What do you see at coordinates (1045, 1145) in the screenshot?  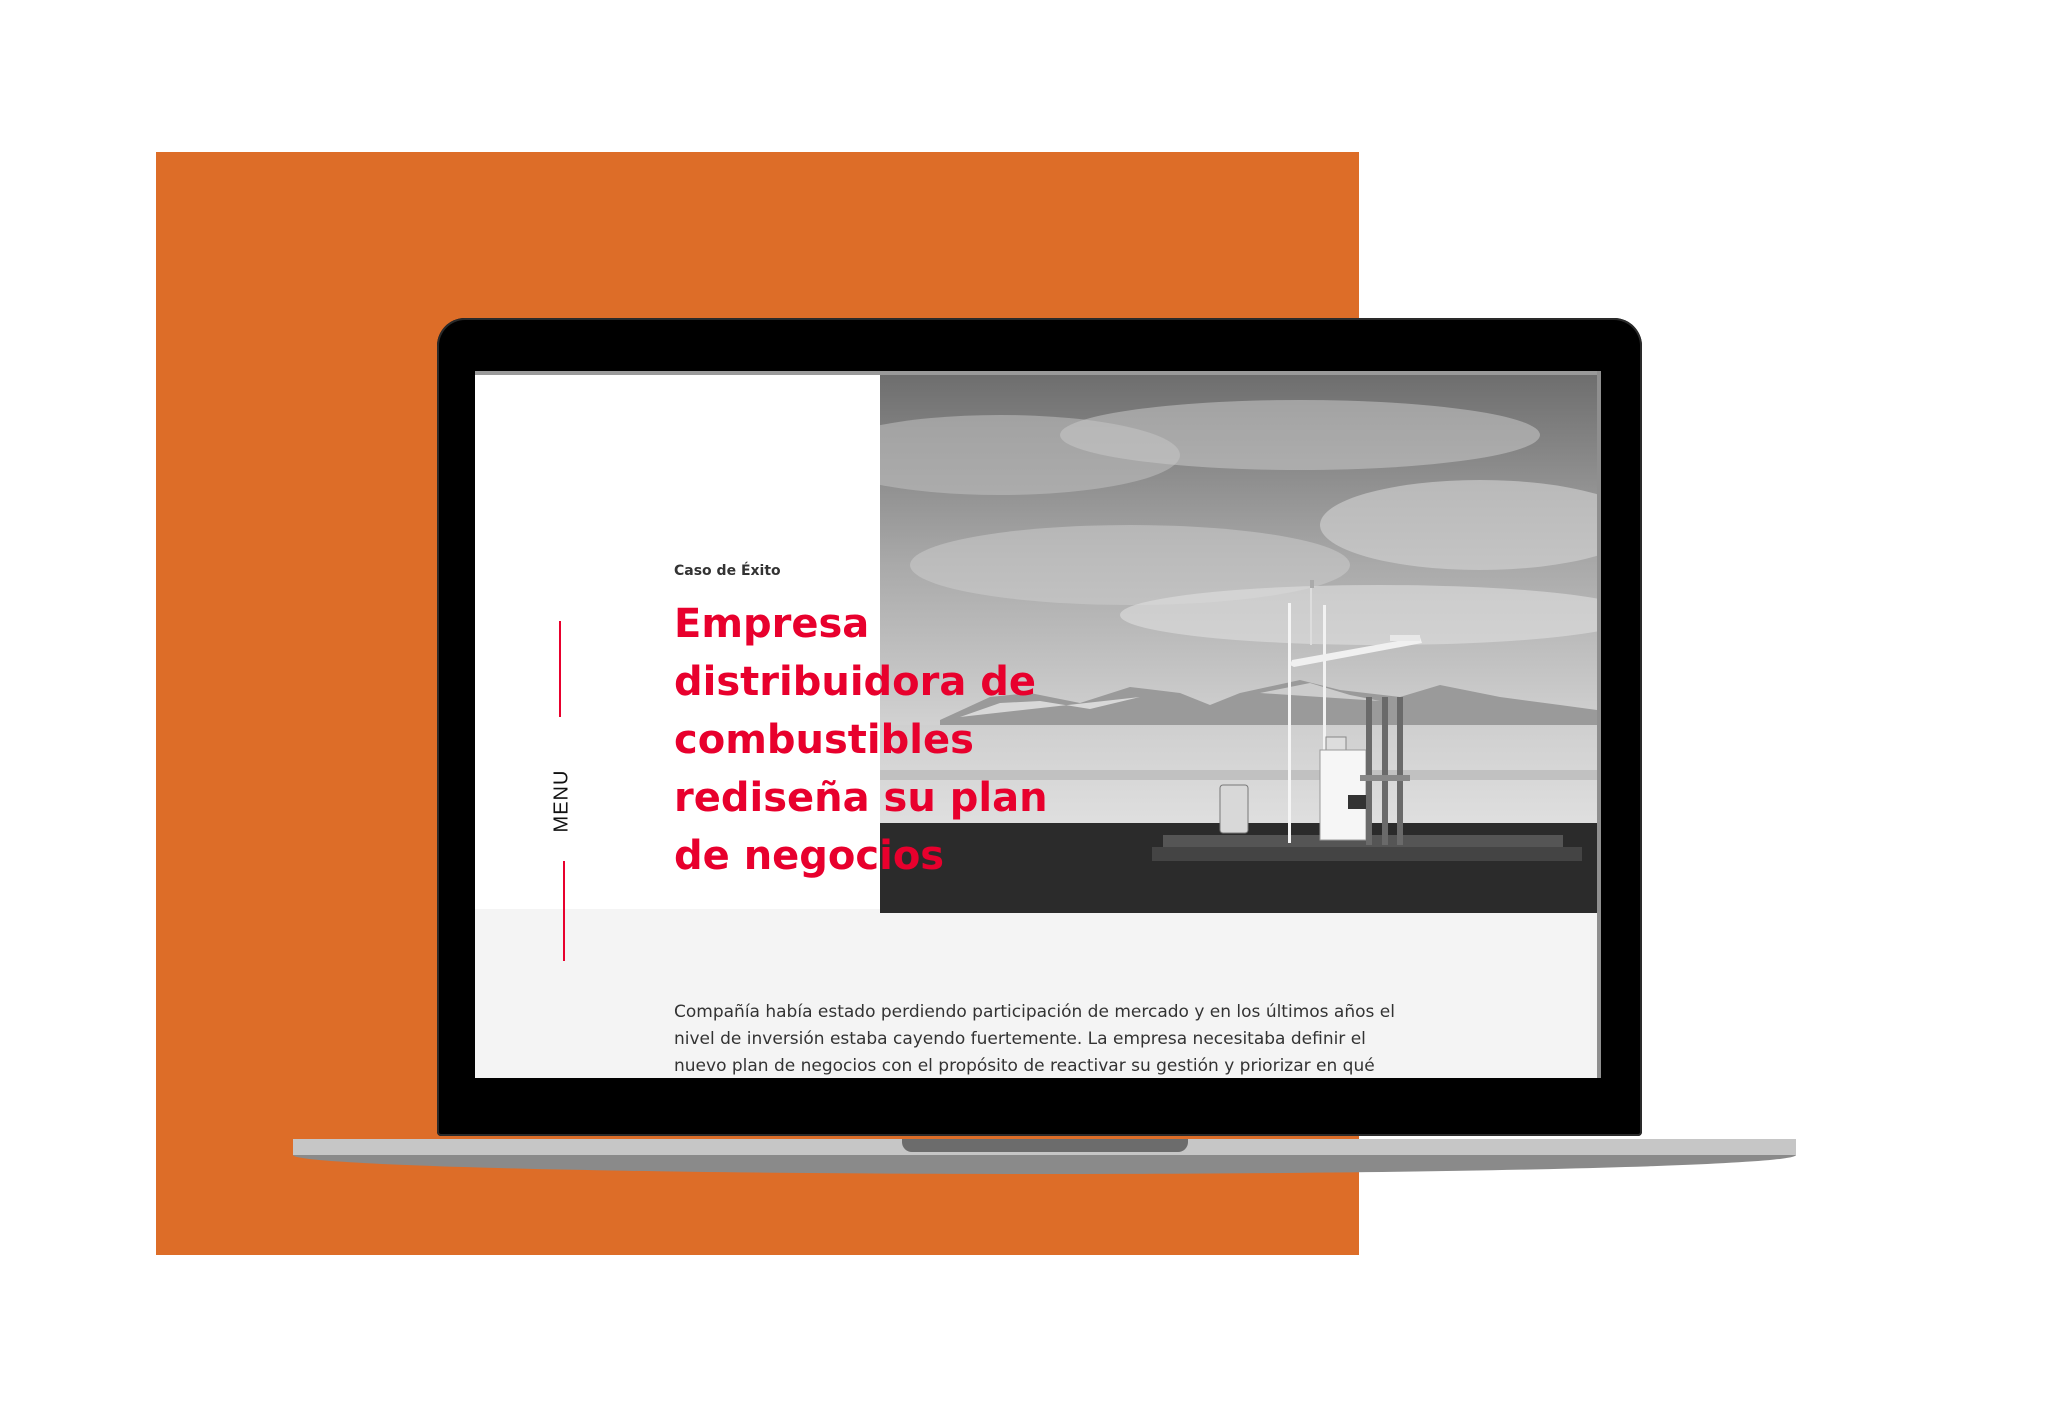 I see `trackpad-notch` at bounding box center [1045, 1145].